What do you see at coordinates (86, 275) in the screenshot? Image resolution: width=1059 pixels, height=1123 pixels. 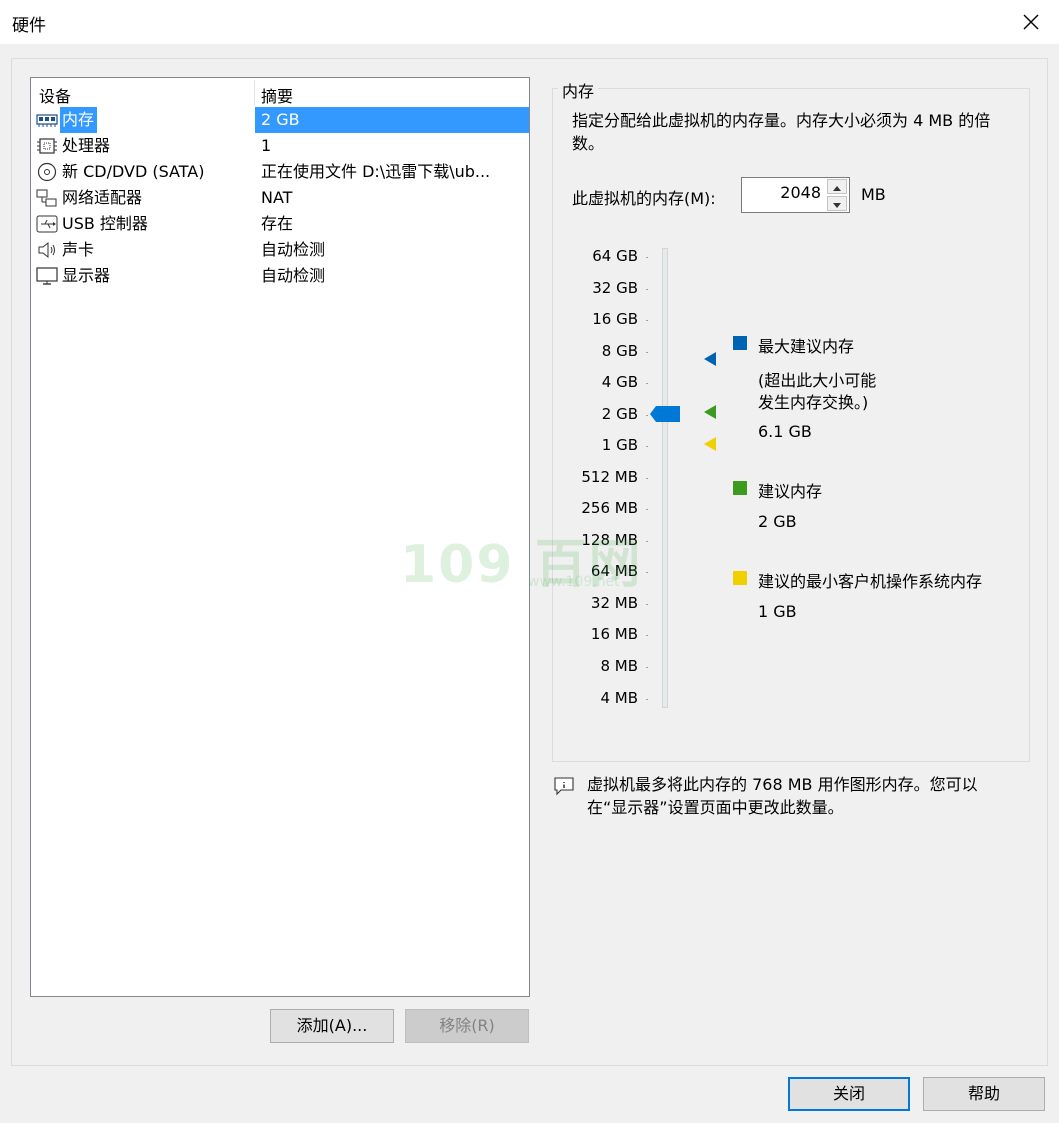 I see `device-name: 显示器` at bounding box center [86, 275].